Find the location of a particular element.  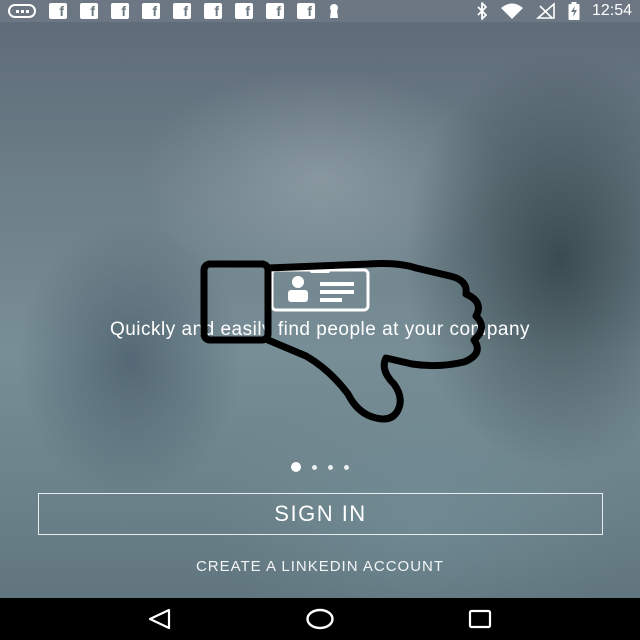

back-icon is located at coordinates (160, 619).